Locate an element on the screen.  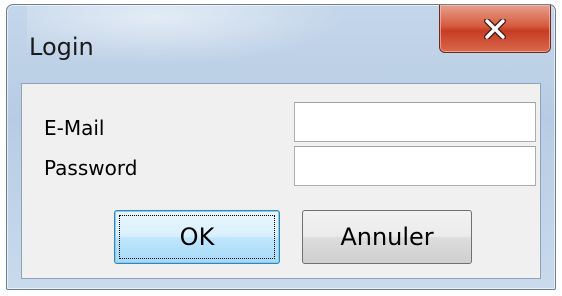
email-label: E-Mail is located at coordinates (74, 128).